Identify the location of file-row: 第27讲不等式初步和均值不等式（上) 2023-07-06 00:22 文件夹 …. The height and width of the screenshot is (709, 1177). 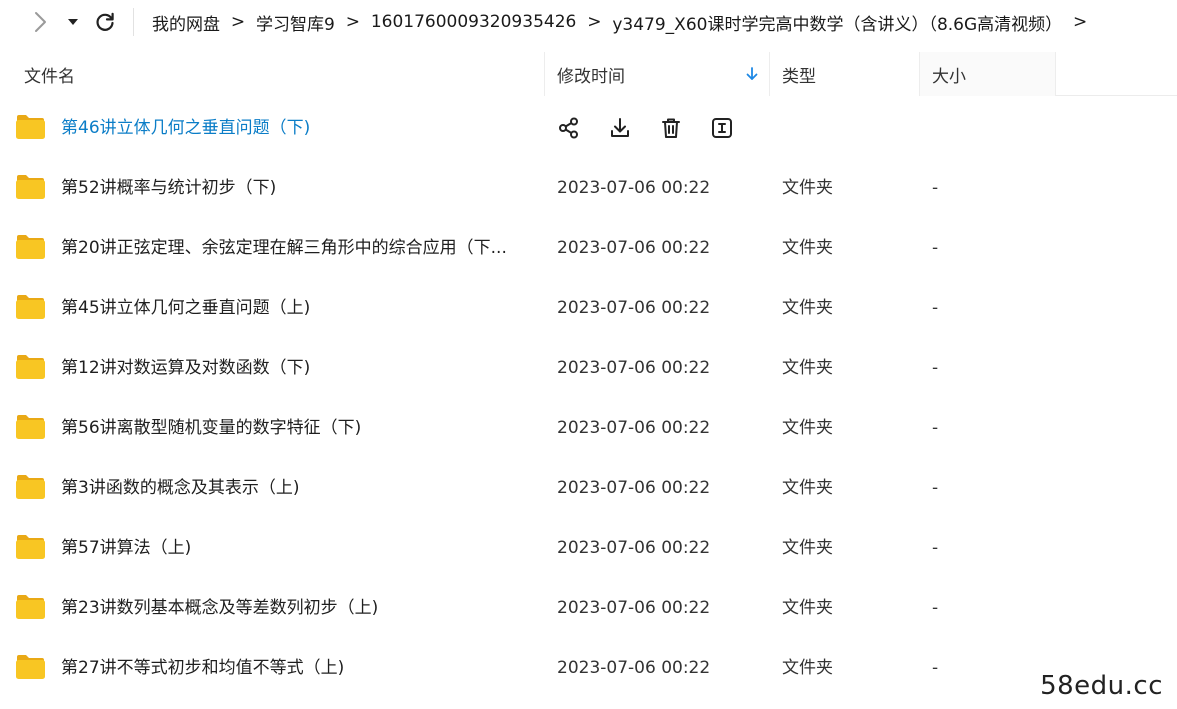
(588, 668).